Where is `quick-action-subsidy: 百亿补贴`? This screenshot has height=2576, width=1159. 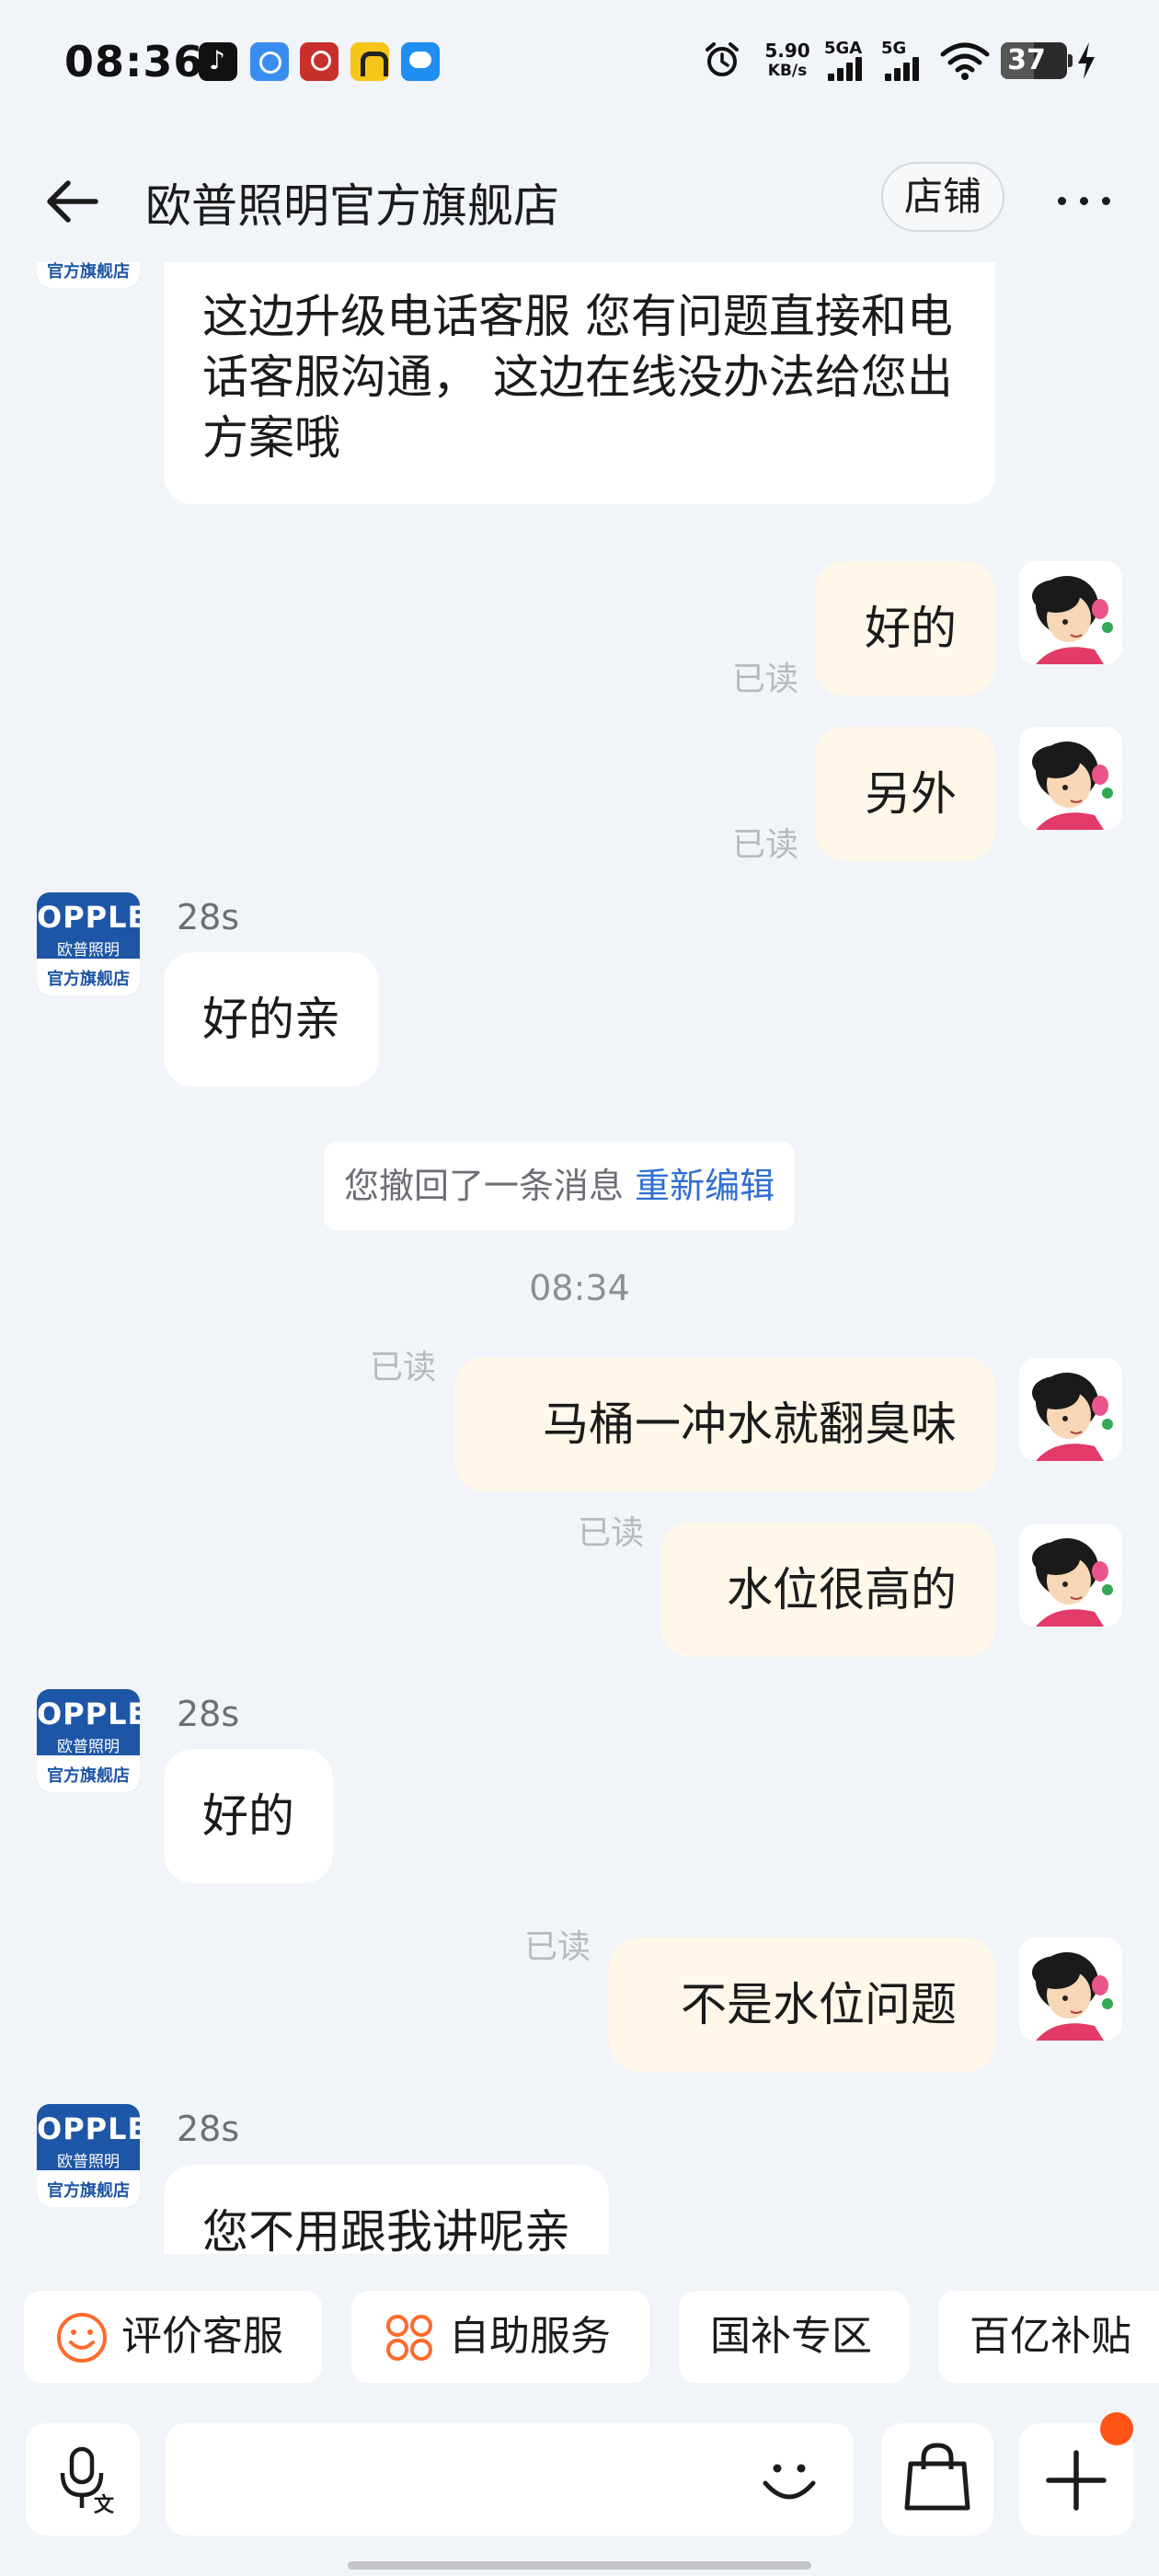 quick-action-subsidy: 百亿补贴 is located at coordinates (1048, 2337).